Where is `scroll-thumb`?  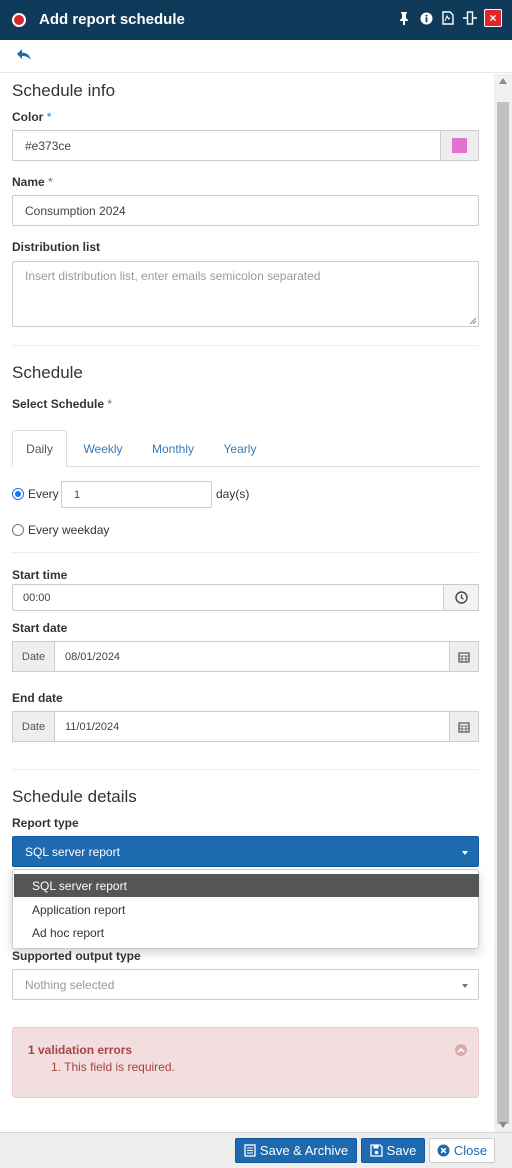
scroll-thumb is located at coordinates (503, 613).